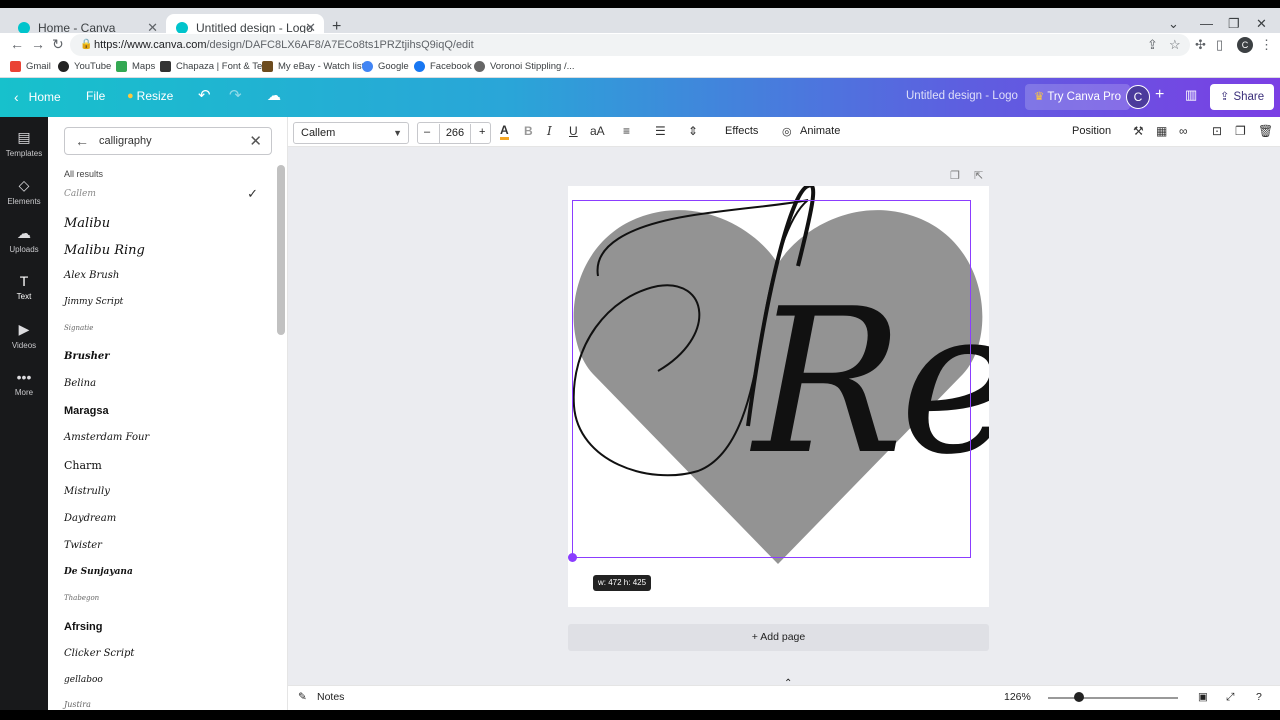 The width and height of the screenshot is (1280, 720). Describe the element at coordinates (164, 466) in the screenshot. I see `font-item: Charm` at that location.